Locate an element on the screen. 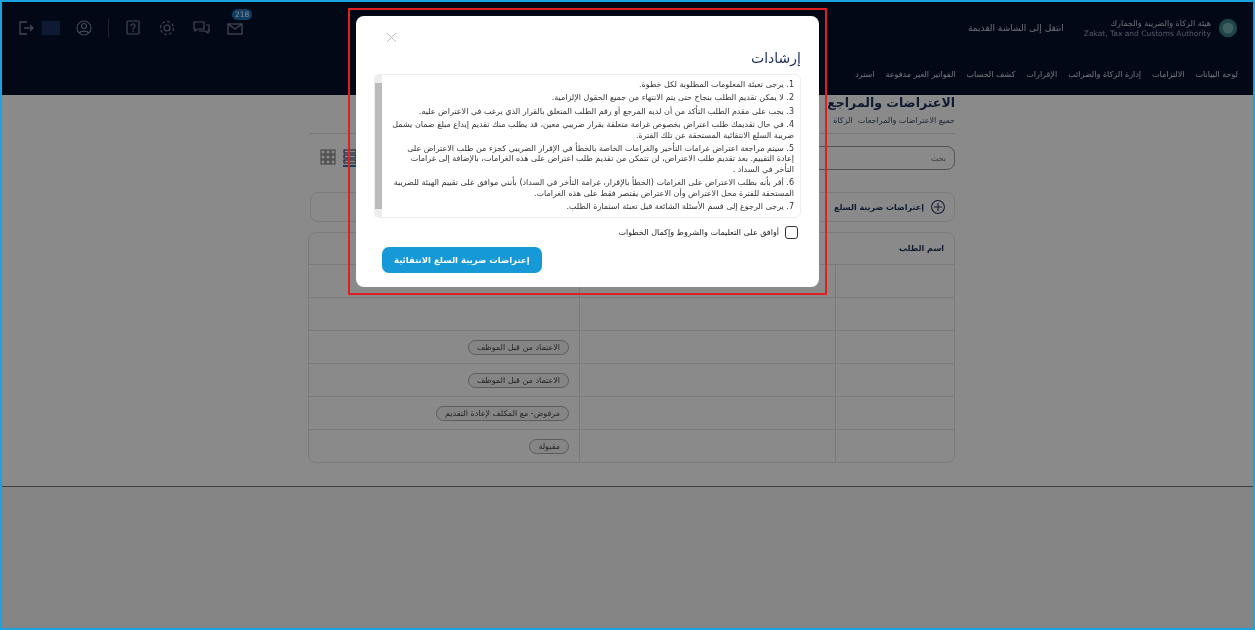  settings-icon is located at coordinates (167, 28).